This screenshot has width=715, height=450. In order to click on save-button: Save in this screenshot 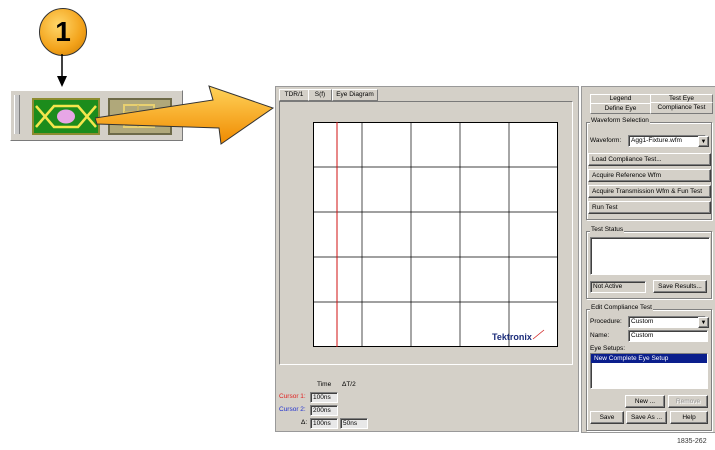, I will do `click(607, 417)`.